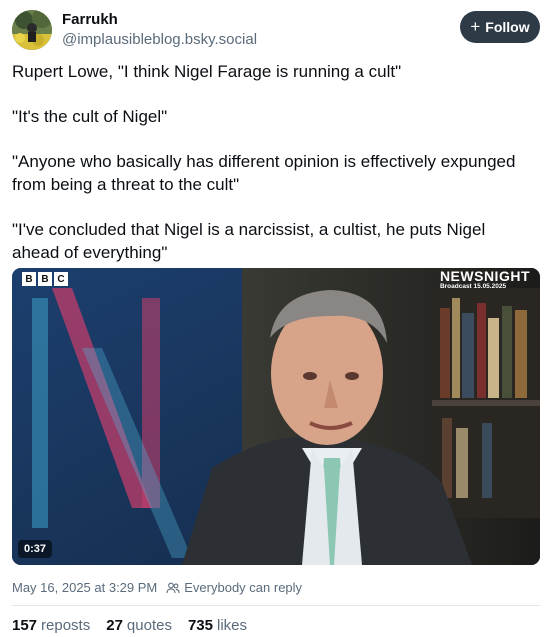 Image resolution: width=550 pixels, height=637 pixels. I want to click on quotes-count: 27, so click(114, 625).